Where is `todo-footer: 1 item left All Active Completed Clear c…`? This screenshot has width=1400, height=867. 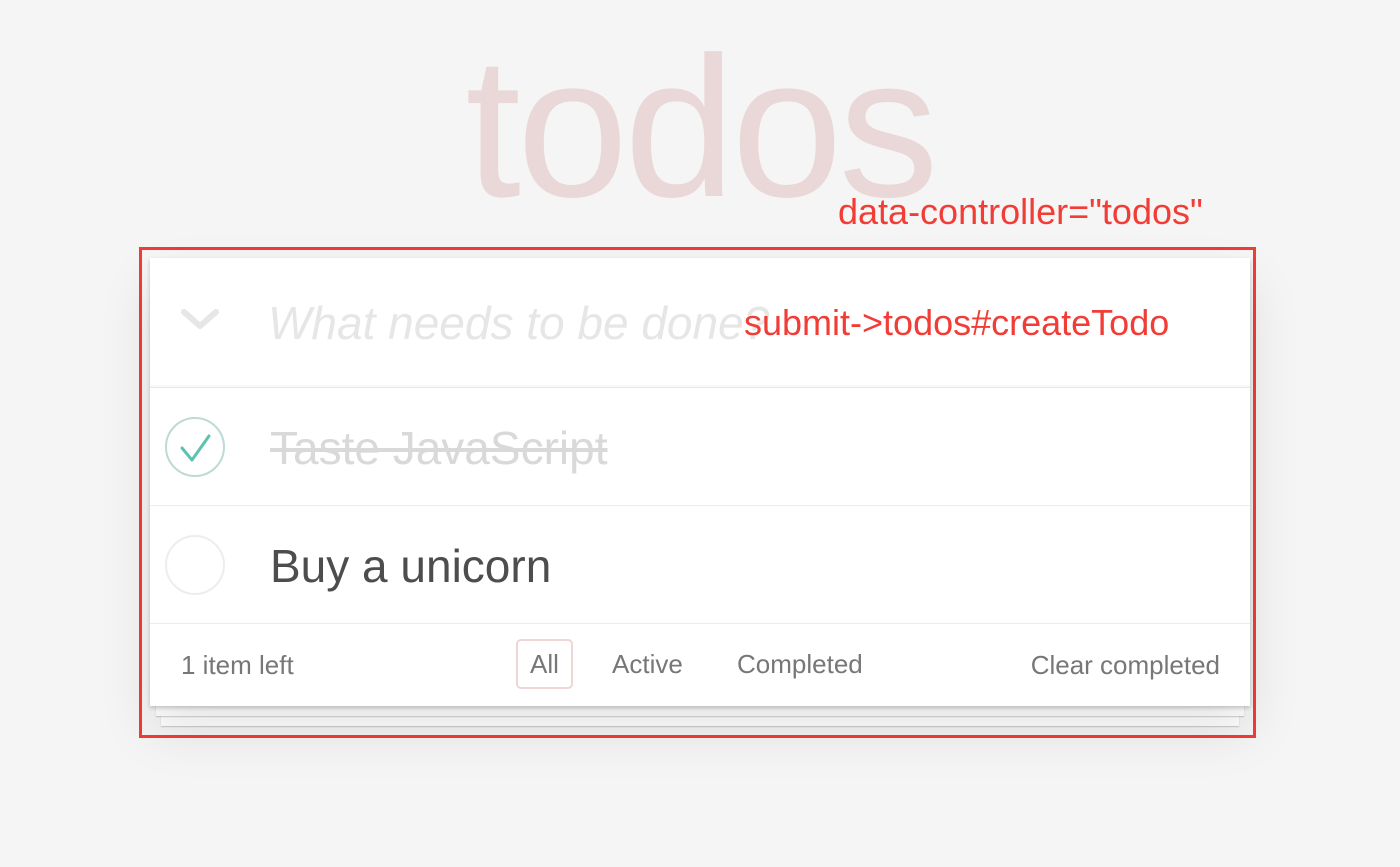 todo-footer: 1 item left All Active Completed Clear c… is located at coordinates (700, 665).